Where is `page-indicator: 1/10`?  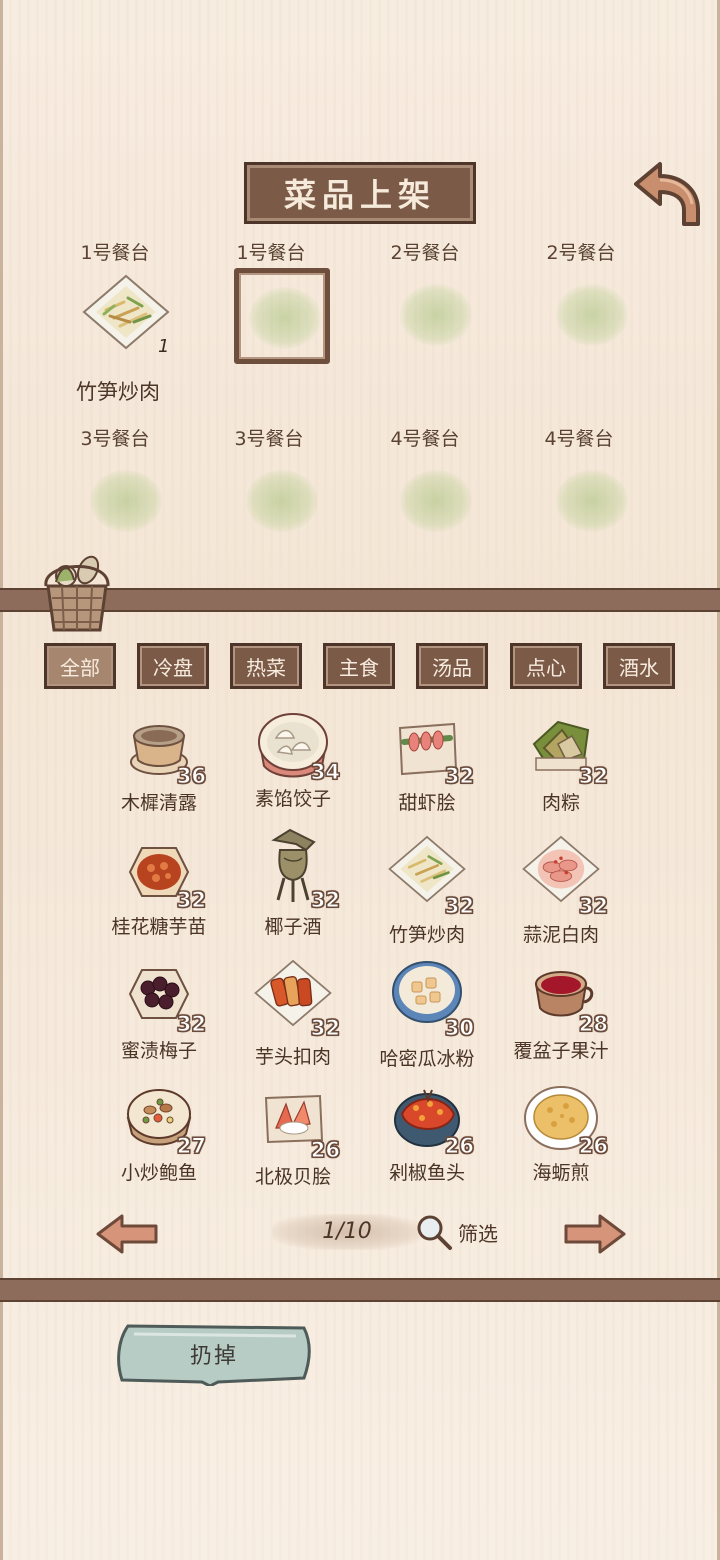
page-indicator: 1/10 is located at coordinates (347, 1232).